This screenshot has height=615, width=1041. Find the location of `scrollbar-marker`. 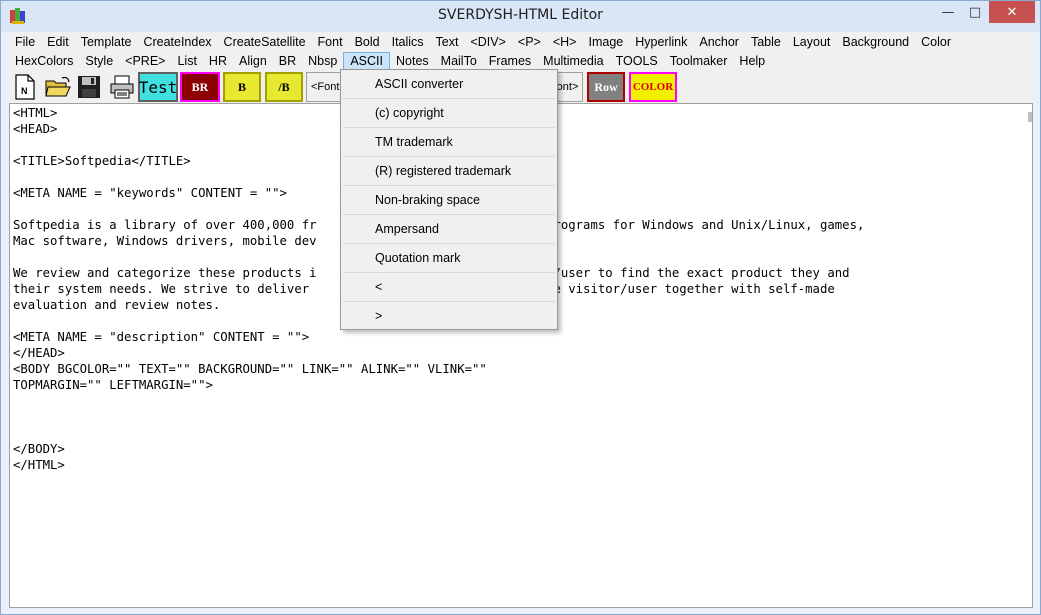

scrollbar-marker is located at coordinates (1030, 117).